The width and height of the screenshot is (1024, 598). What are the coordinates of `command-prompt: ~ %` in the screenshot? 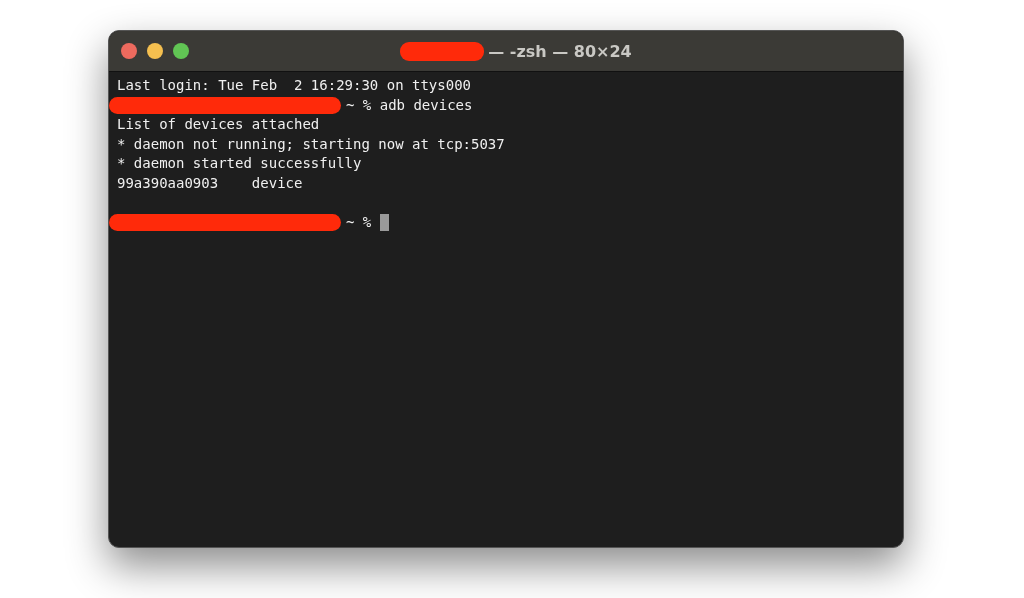 It's located at (359, 222).